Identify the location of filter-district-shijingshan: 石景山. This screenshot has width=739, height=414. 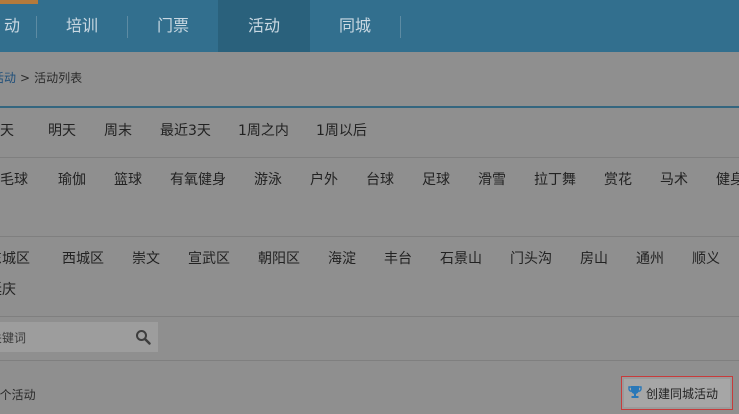
(461, 258).